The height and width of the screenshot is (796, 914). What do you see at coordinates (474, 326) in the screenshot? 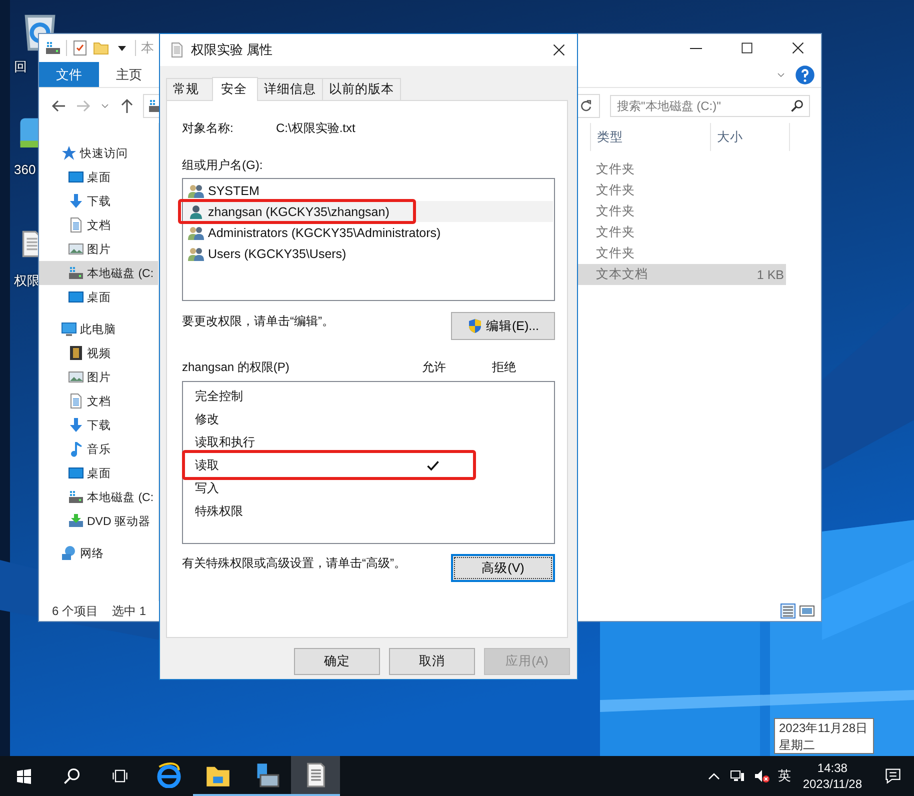
I see `shield-icon` at bounding box center [474, 326].